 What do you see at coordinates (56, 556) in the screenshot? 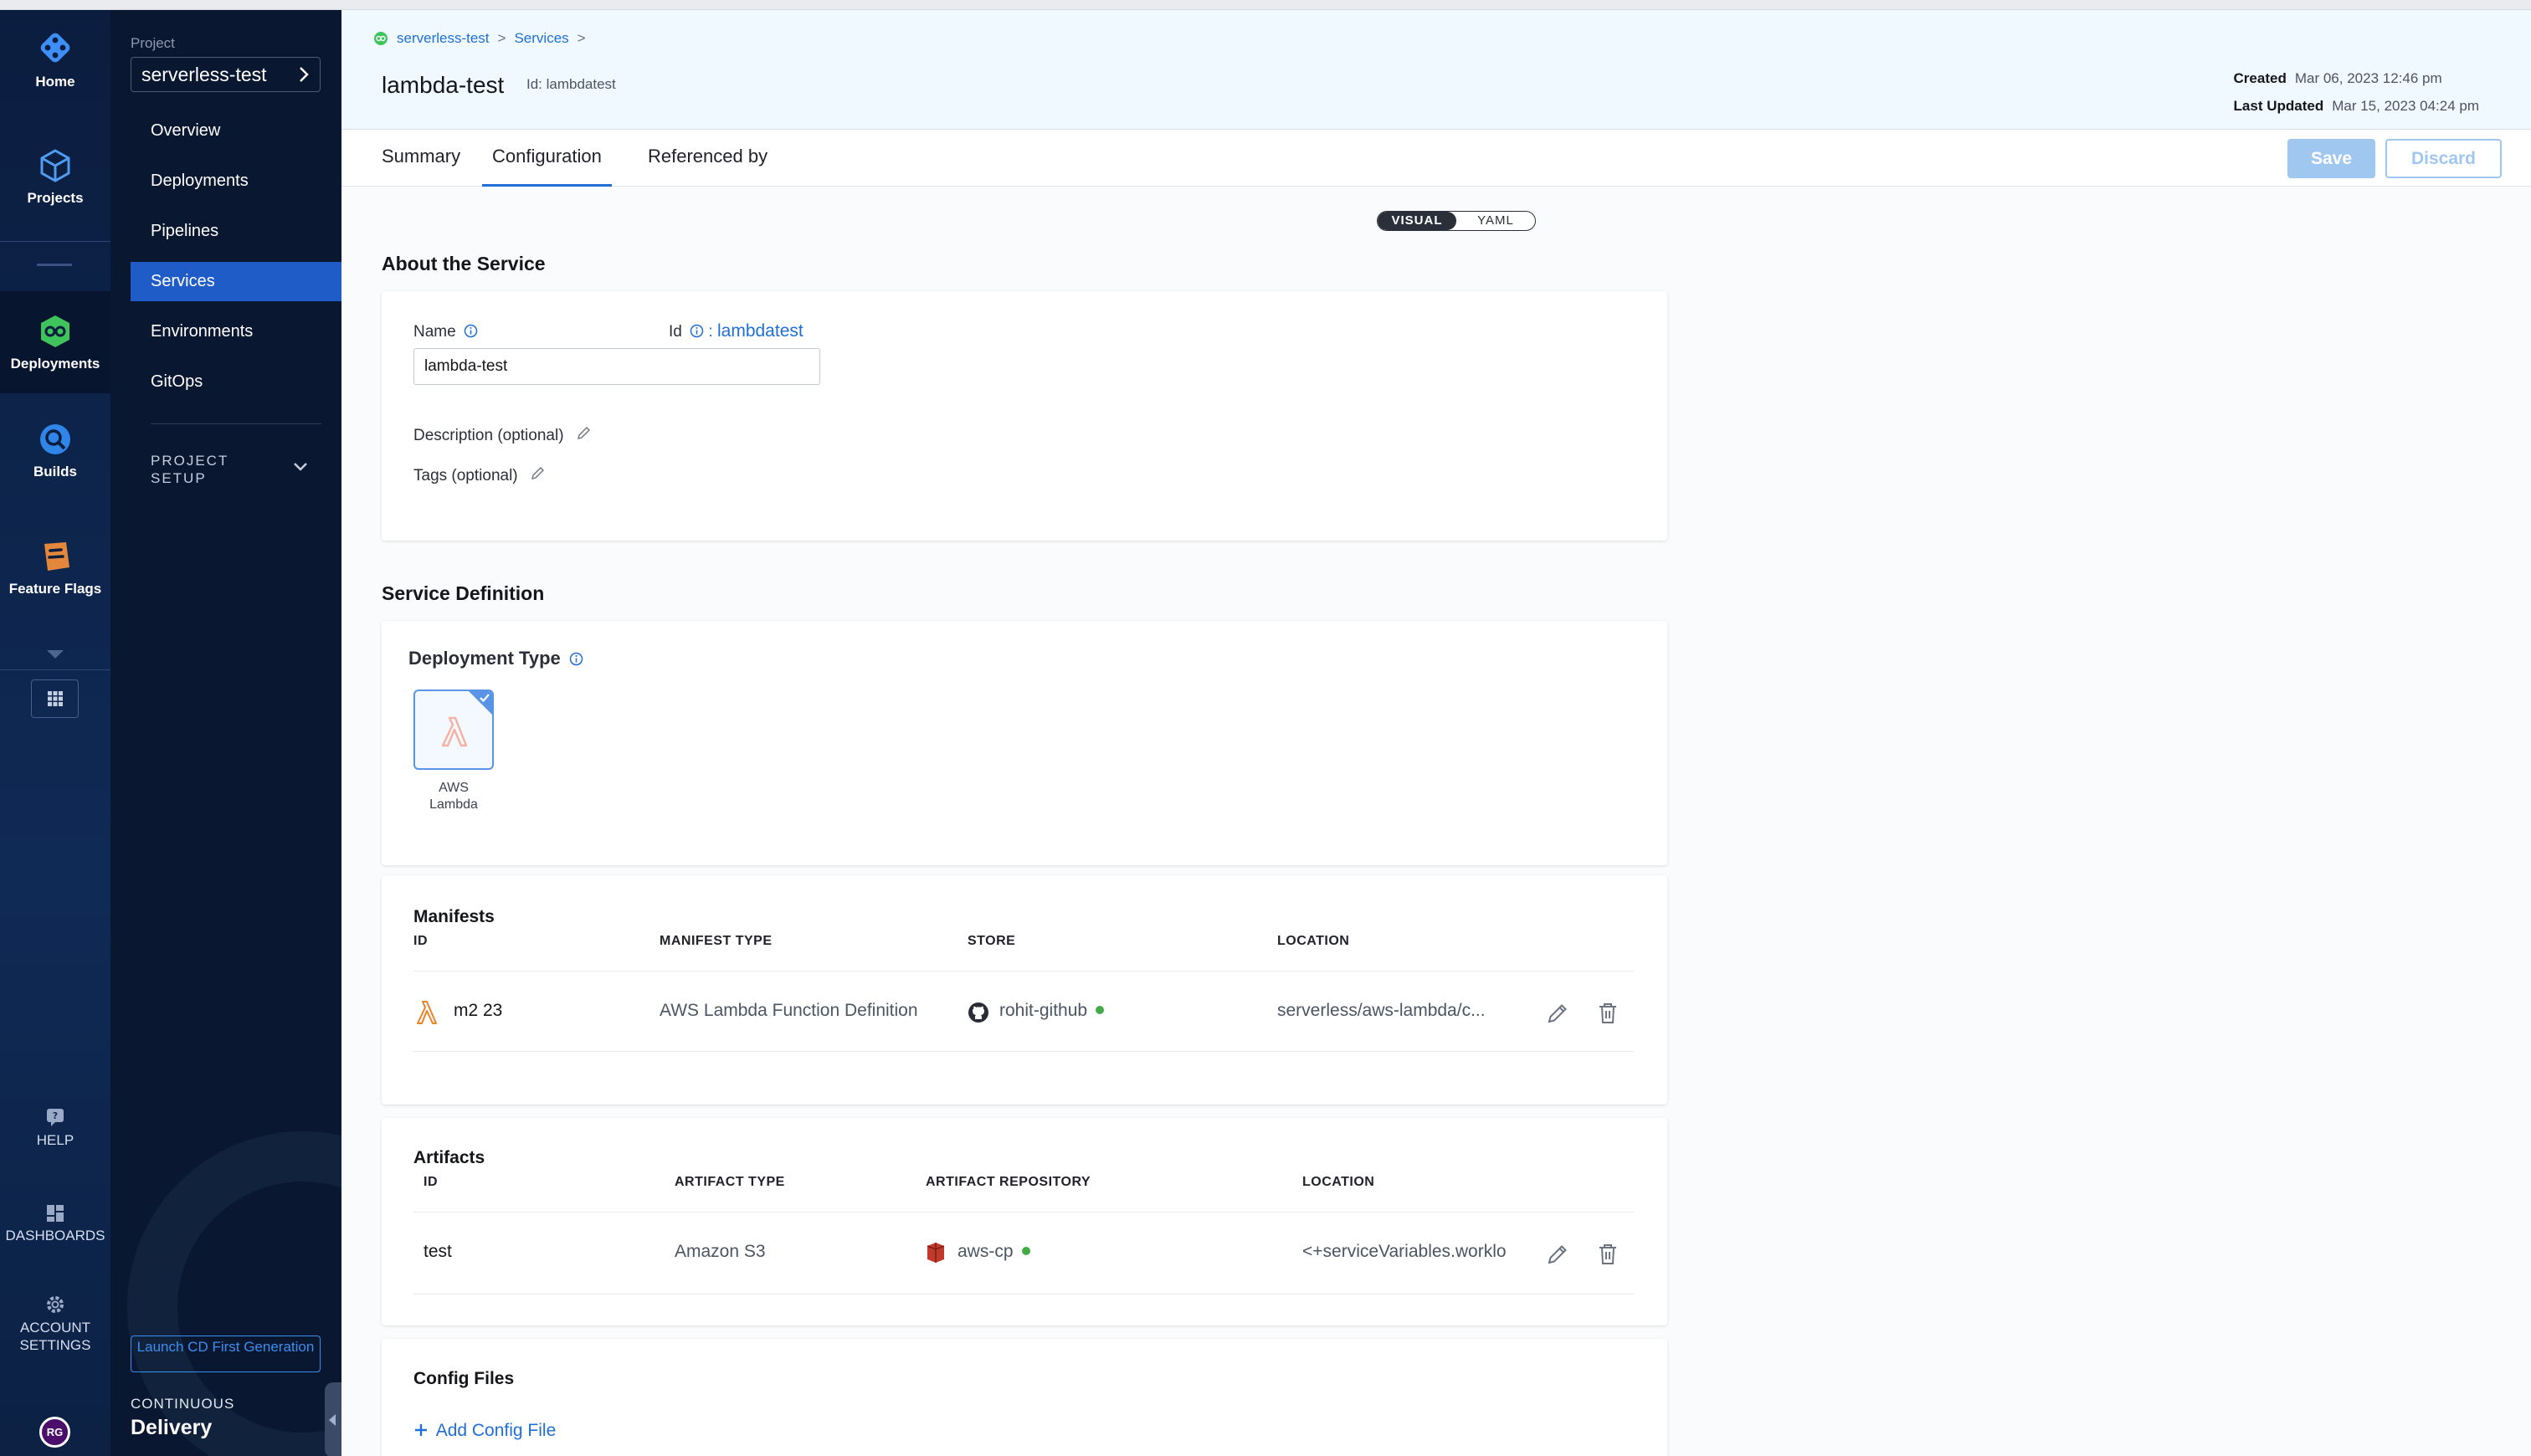
I see `feature-flags-icon` at bounding box center [56, 556].